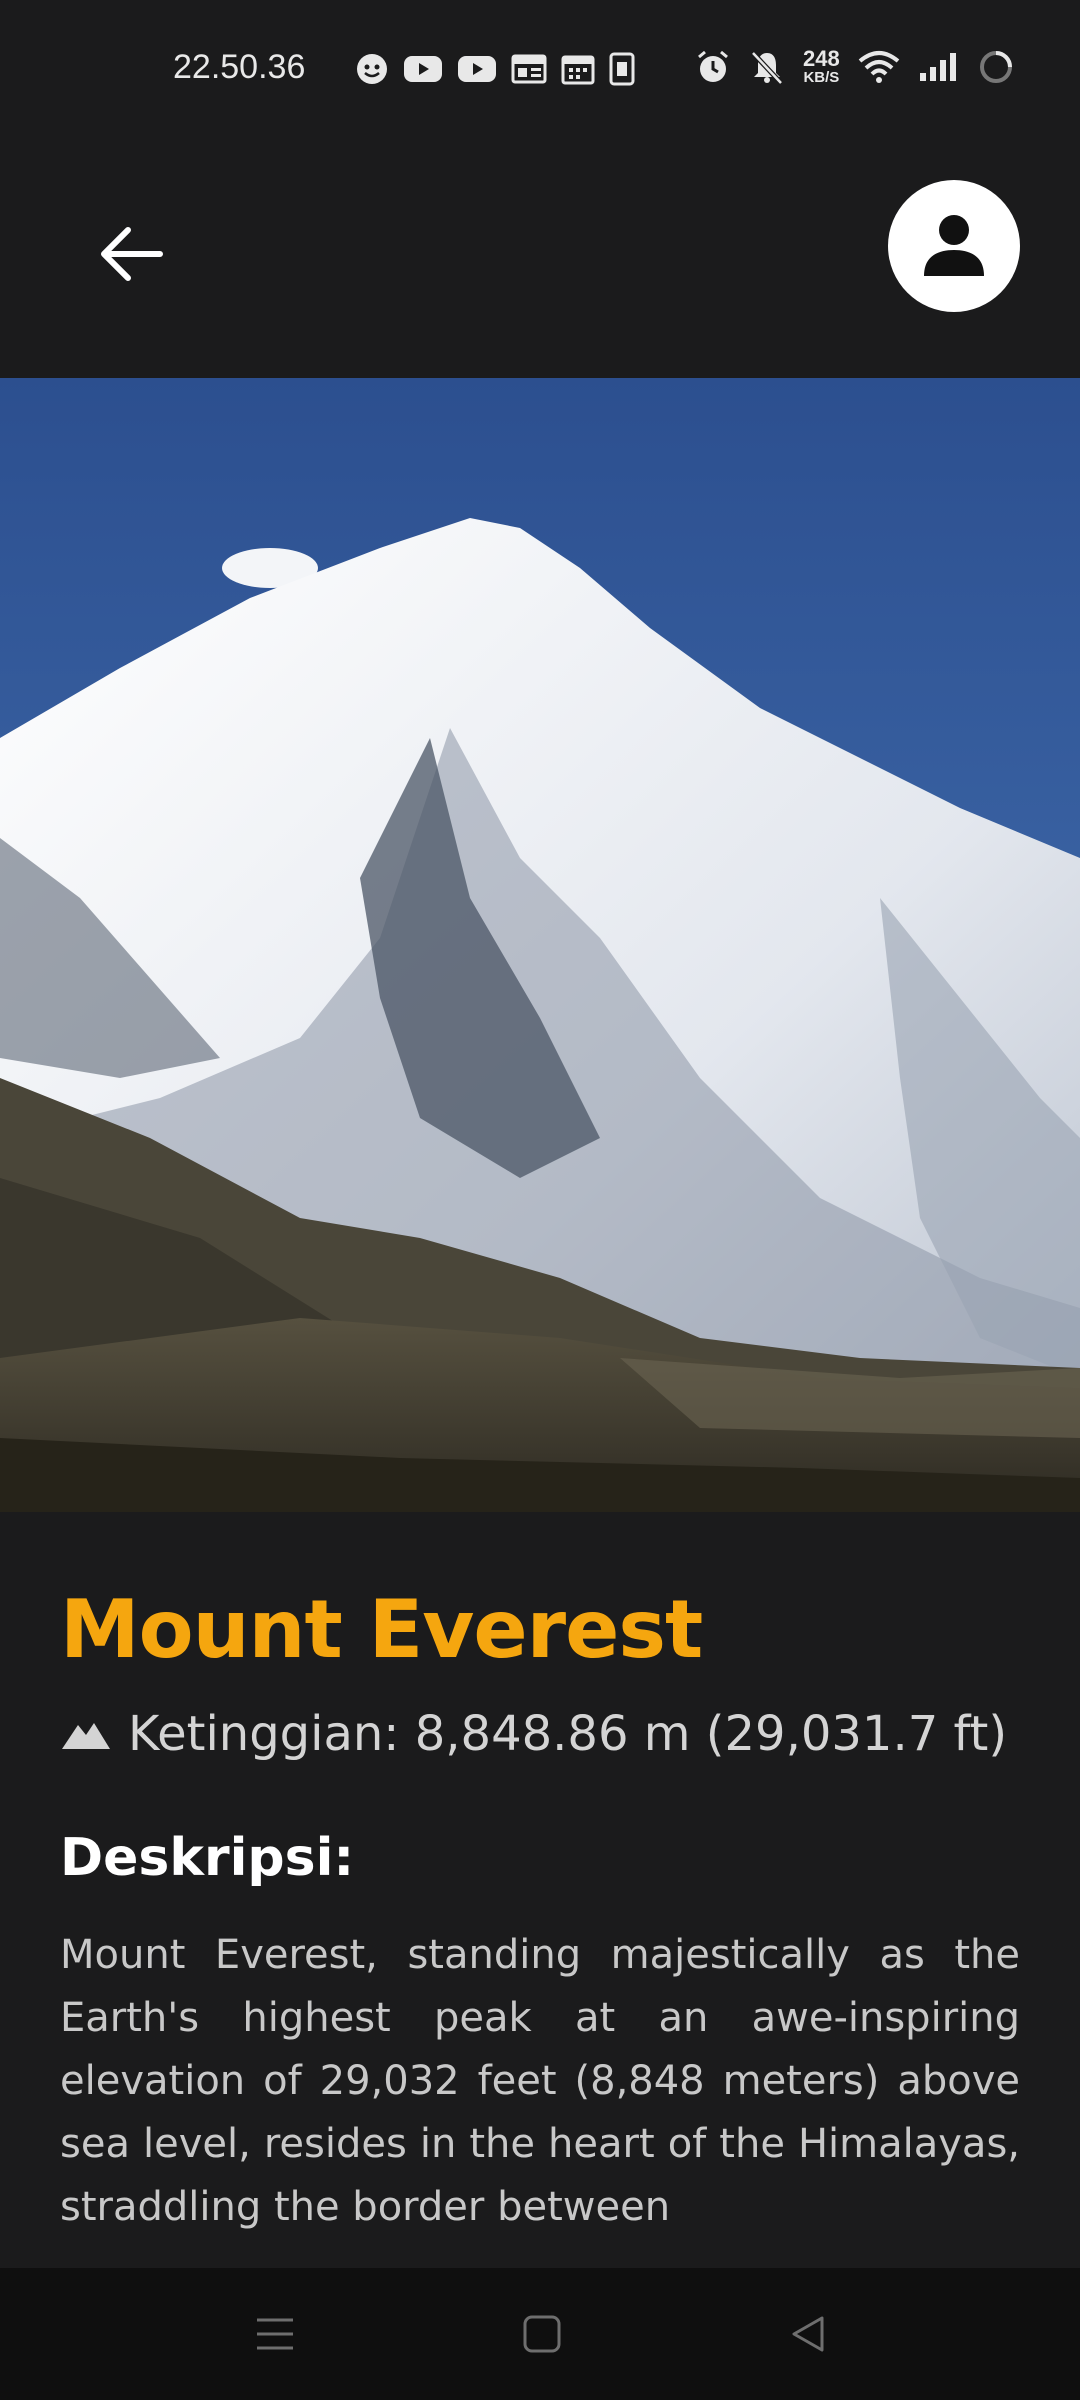 The image size is (1080, 2400). Describe the element at coordinates (854, 66) in the screenshot. I see `system-icons: 248 KB/S` at that location.